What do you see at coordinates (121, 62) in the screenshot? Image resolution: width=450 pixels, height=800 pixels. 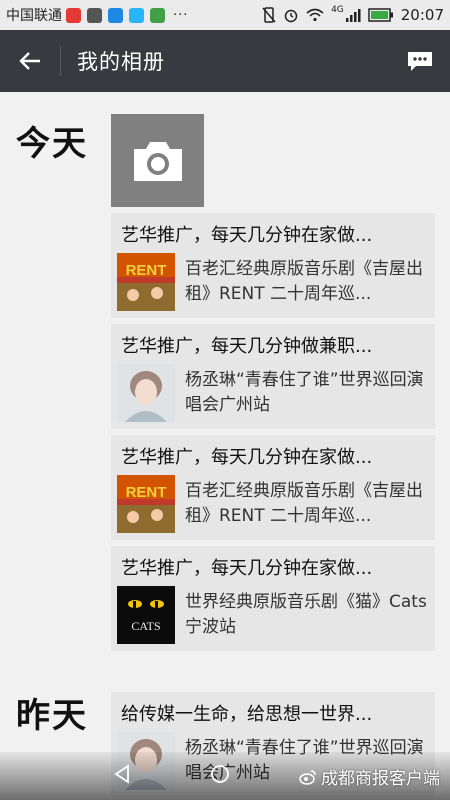 I see `page-title: 我的相册` at bounding box center [121, 62].